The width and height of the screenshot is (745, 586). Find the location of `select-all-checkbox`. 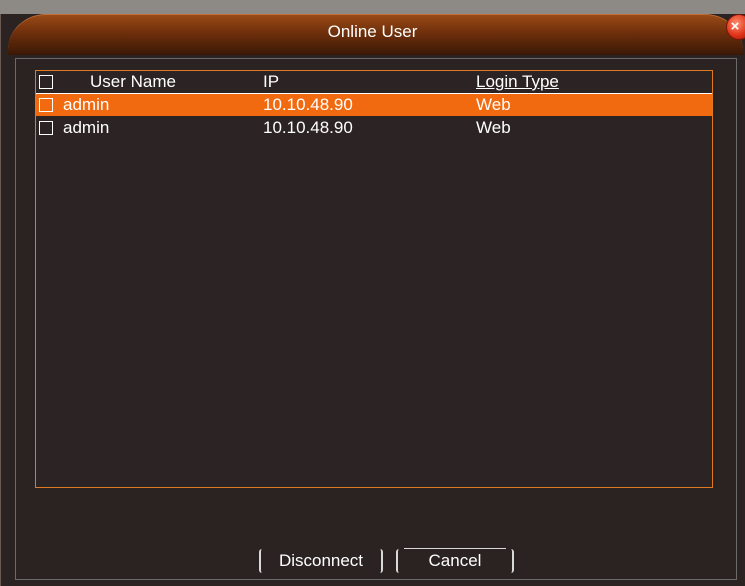

select-all-checkbox is located at coordinates (46, 82).